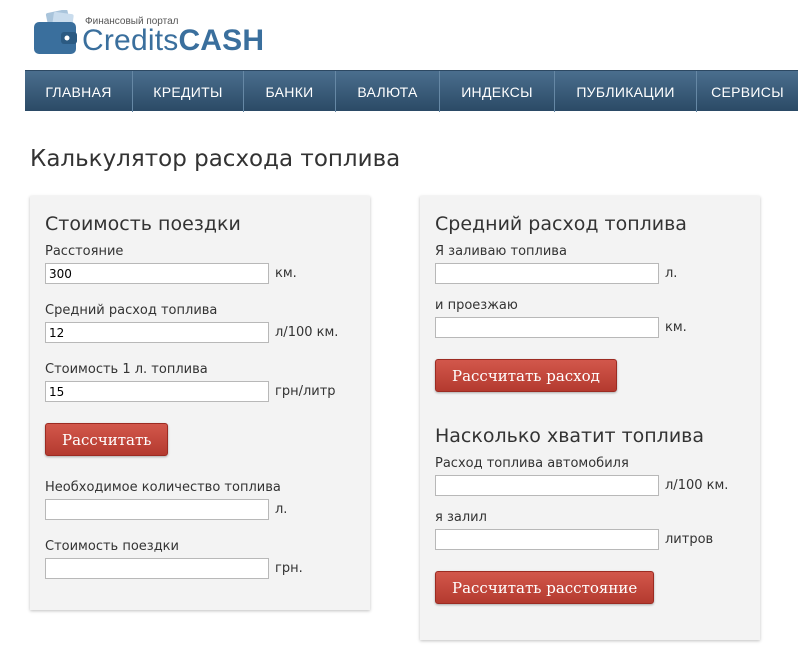 Image resolution: width=798 pixels, height=661 pixels. What do you see at coordinates (130, 40) in the screenshot?
I see `brand-light: Credits` at bounding box center [130, 40].